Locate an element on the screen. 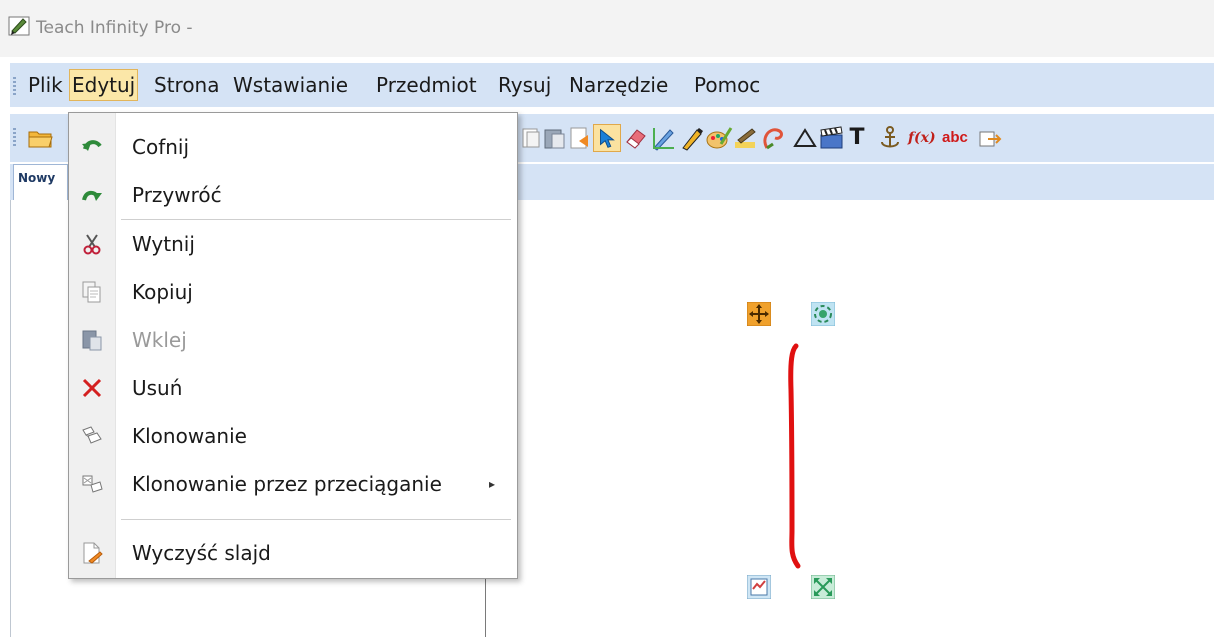 This screenshot has height=637, width=1214. eraser-icon is located at coordinates (636, 138).